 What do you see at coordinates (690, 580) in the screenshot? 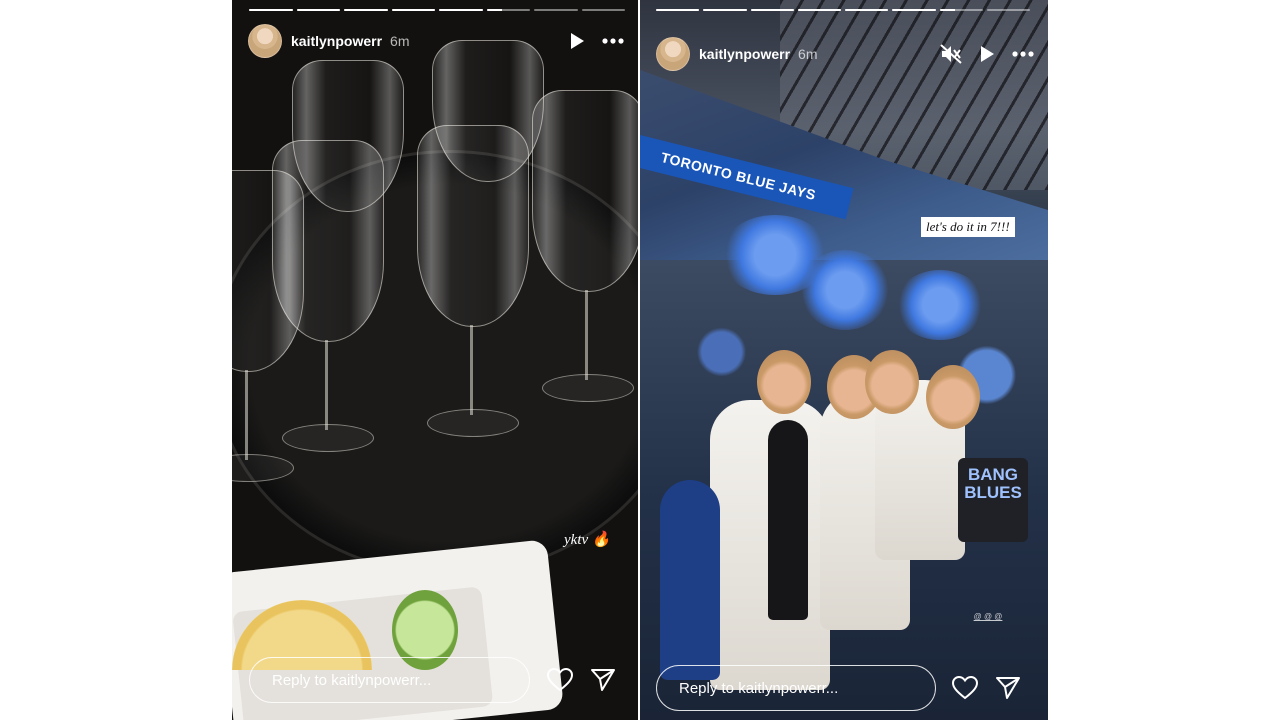
I see `fan` at bounding box center [690, 580].